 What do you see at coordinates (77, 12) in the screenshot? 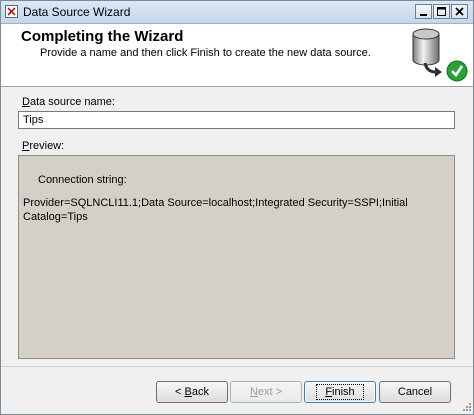
I see `window-title: Data Source Wizard` at bounding box center [77, 12].